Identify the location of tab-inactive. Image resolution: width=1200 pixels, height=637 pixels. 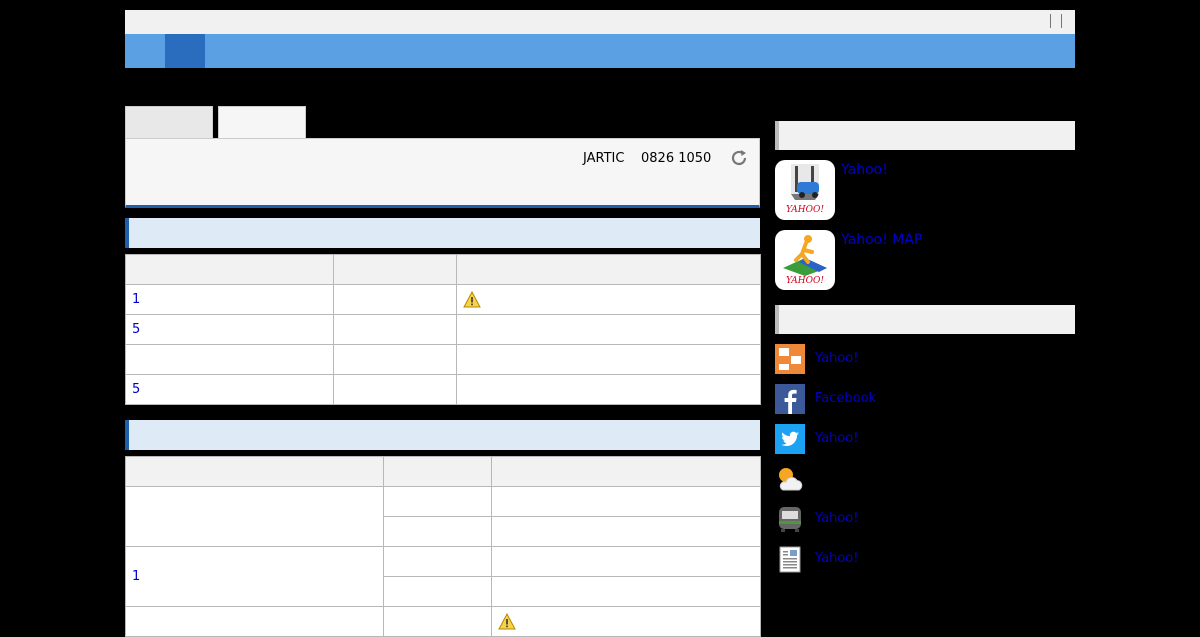
(169, 122).